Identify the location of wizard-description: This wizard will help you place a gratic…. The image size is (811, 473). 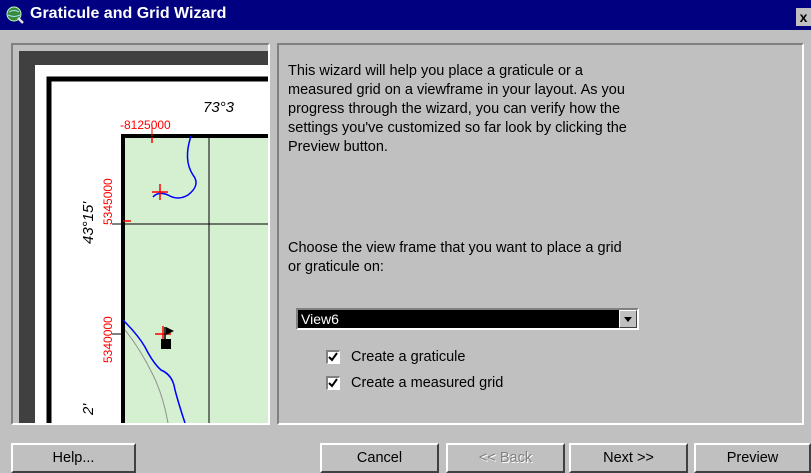
(457, 109).